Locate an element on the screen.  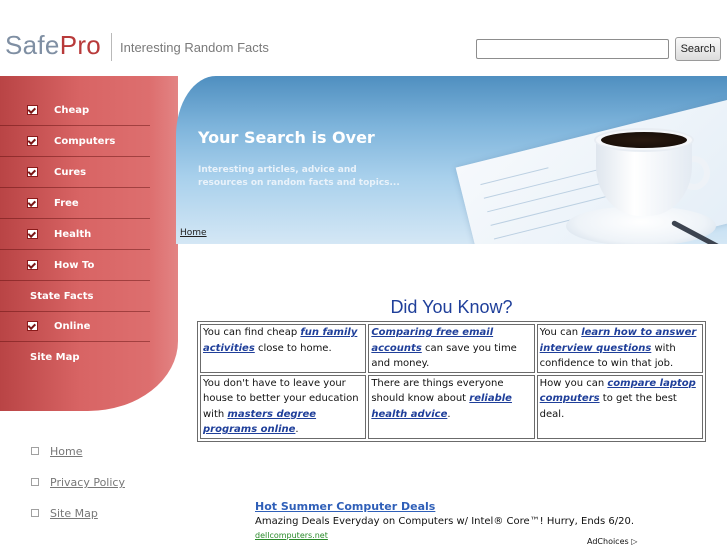
sidebar-item-label: Computers is located at coordinates (85, 141).